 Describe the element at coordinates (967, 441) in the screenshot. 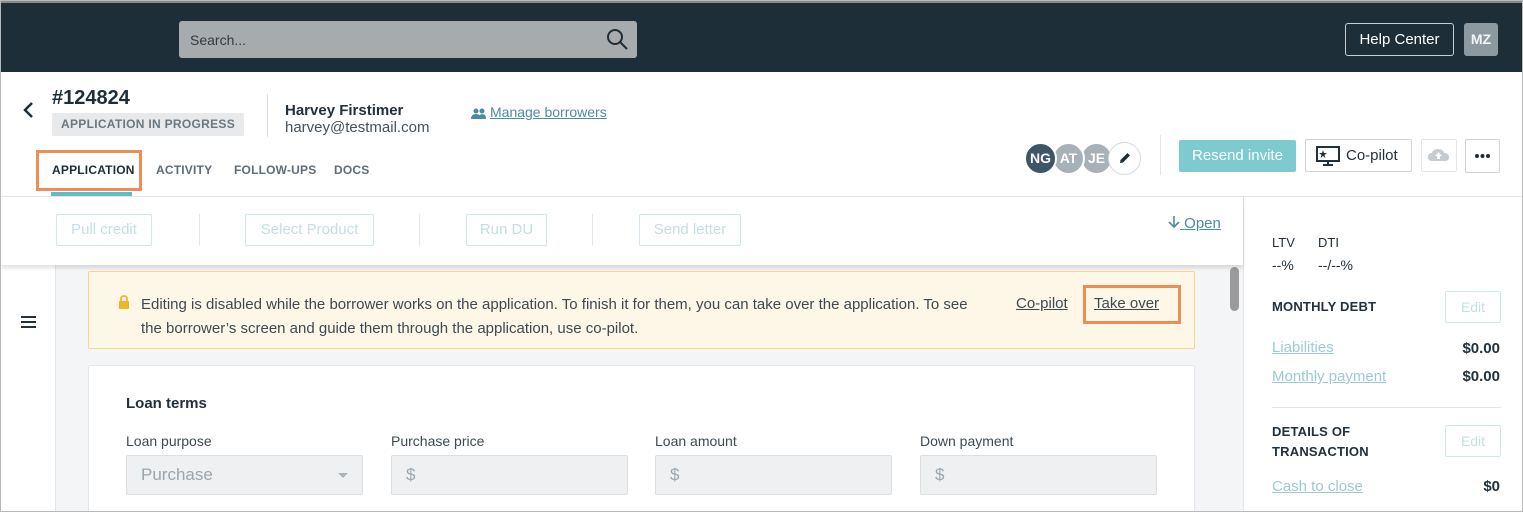

I see `down-payment-label: Down payment` at that location.